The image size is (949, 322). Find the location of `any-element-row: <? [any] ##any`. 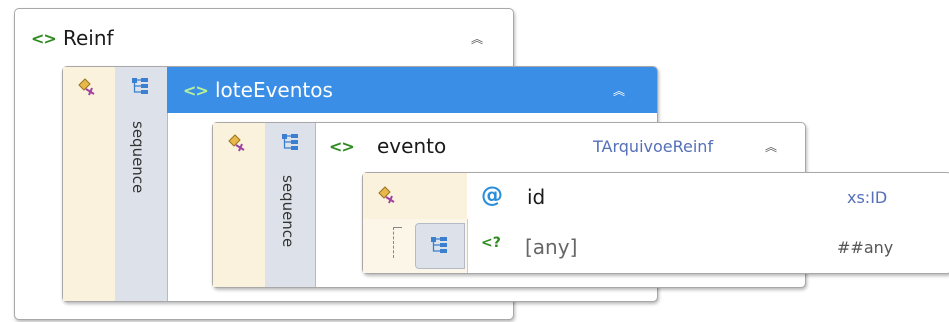

any-element-row: <? [any] ##any is located at coordinates (708, 246).